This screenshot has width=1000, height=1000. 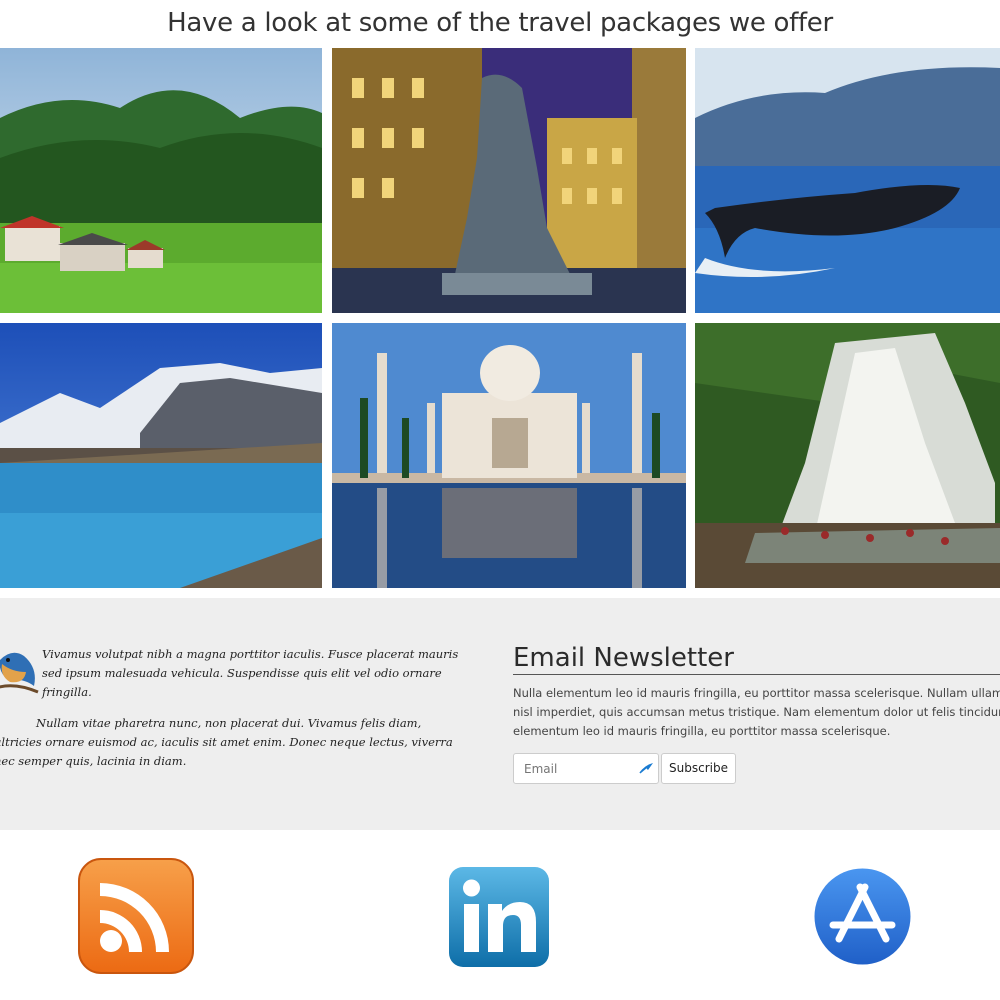 I want to click on email-input, so click(x=574, y=768).